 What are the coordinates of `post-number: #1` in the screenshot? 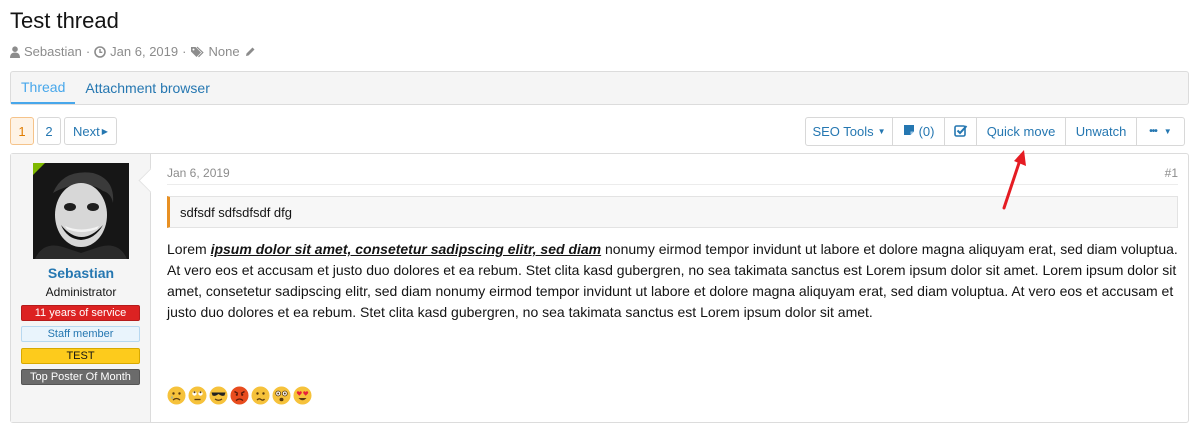 It's located at (1171, 173).